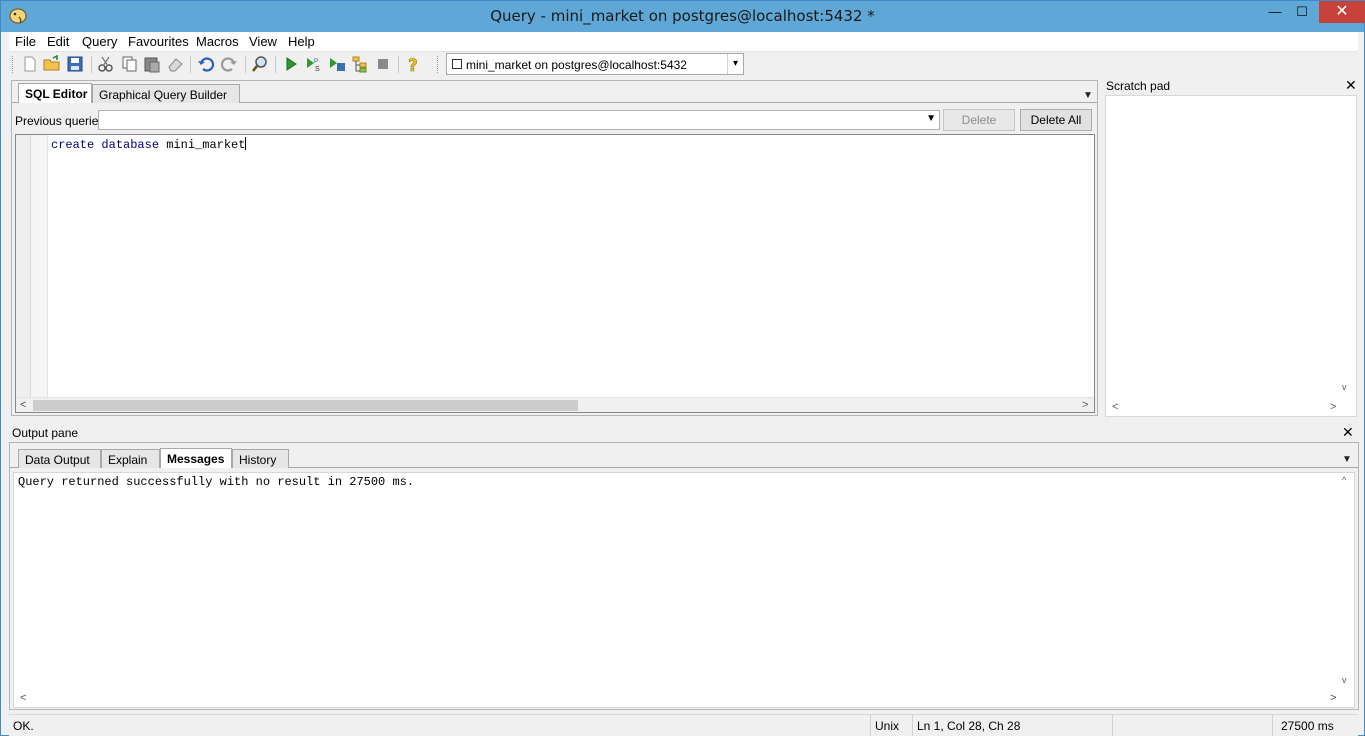 The height and width of the screenshot is (736, 1365). Describe the element at coordinates (52, 64) in the screenshot. I see `open-folder-icon` at that location.